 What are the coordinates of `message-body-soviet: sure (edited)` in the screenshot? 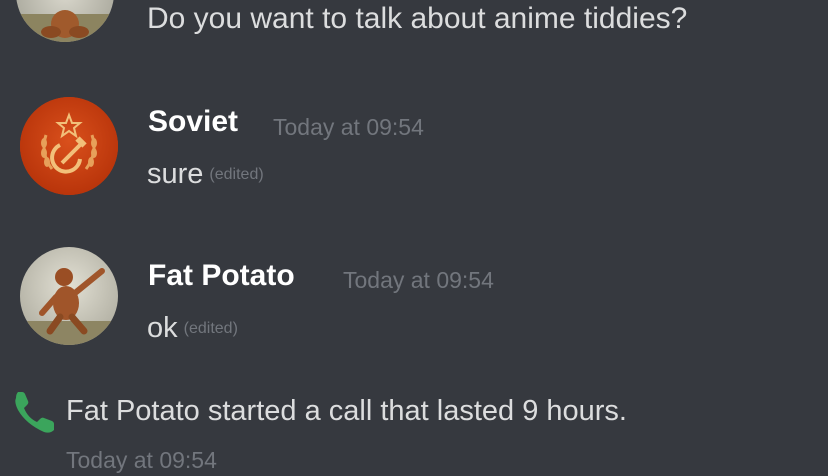 It's located at (205, 174).